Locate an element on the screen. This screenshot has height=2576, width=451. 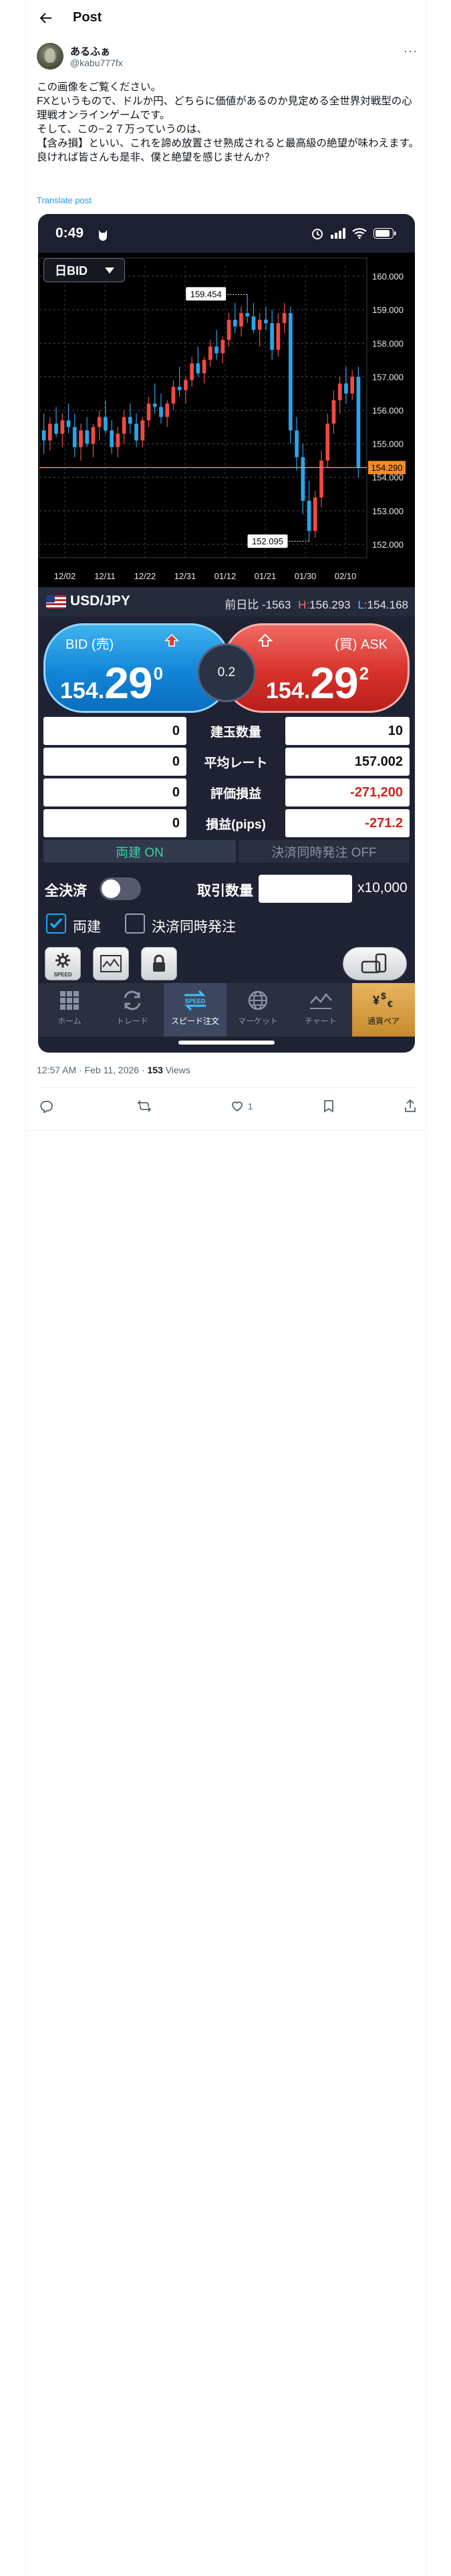
alarm-icon is located at coordinates (317, 234).